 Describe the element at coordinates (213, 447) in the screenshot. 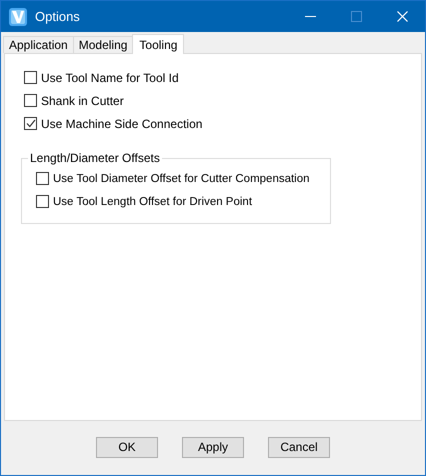

I see `dialog-button: Apply` at that location.